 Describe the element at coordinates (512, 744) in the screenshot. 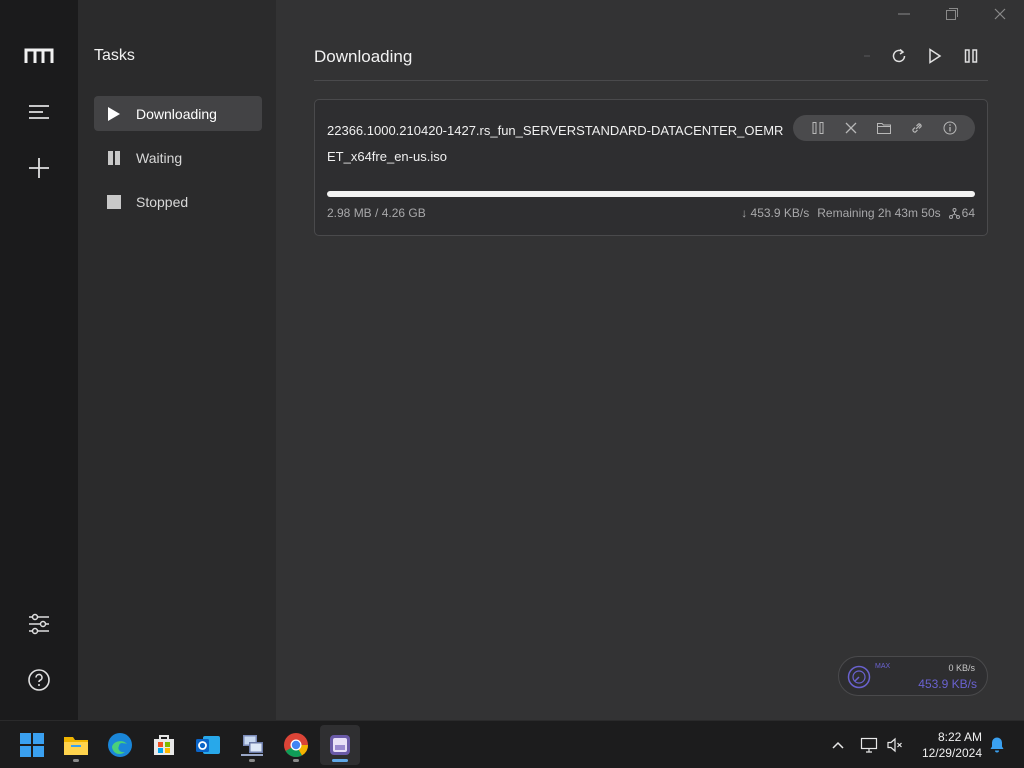

I see `windows-taskbar: 8:22 AM 12/29/2024` at that location.